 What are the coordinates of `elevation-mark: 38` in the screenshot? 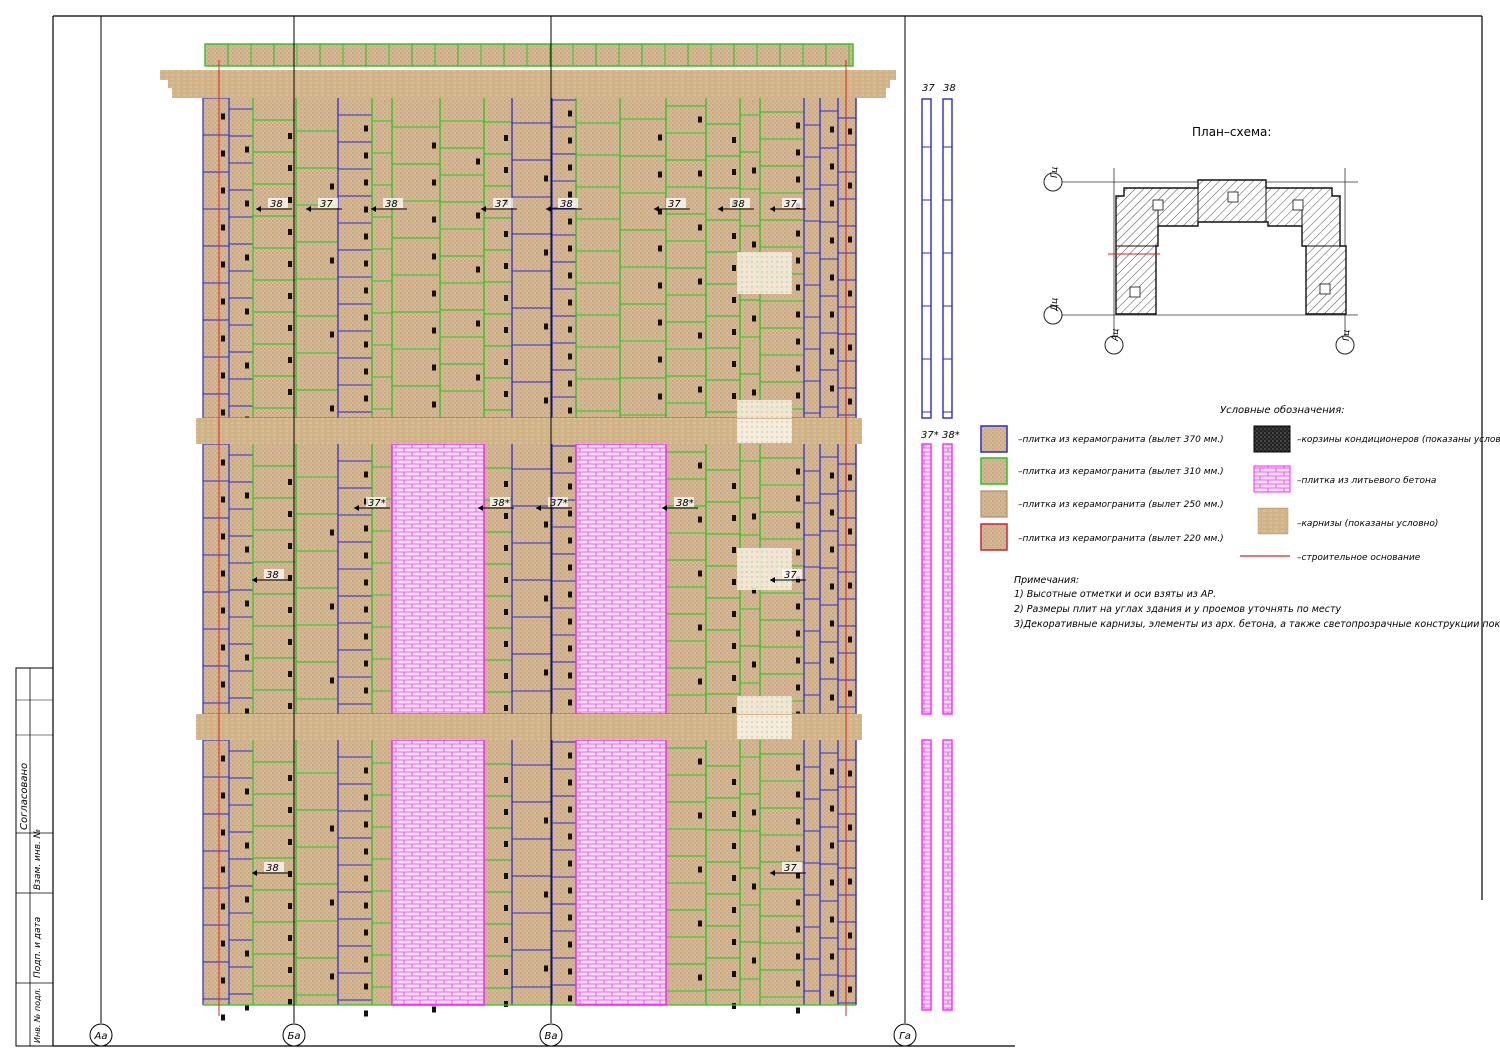 It's located at (738, 204).